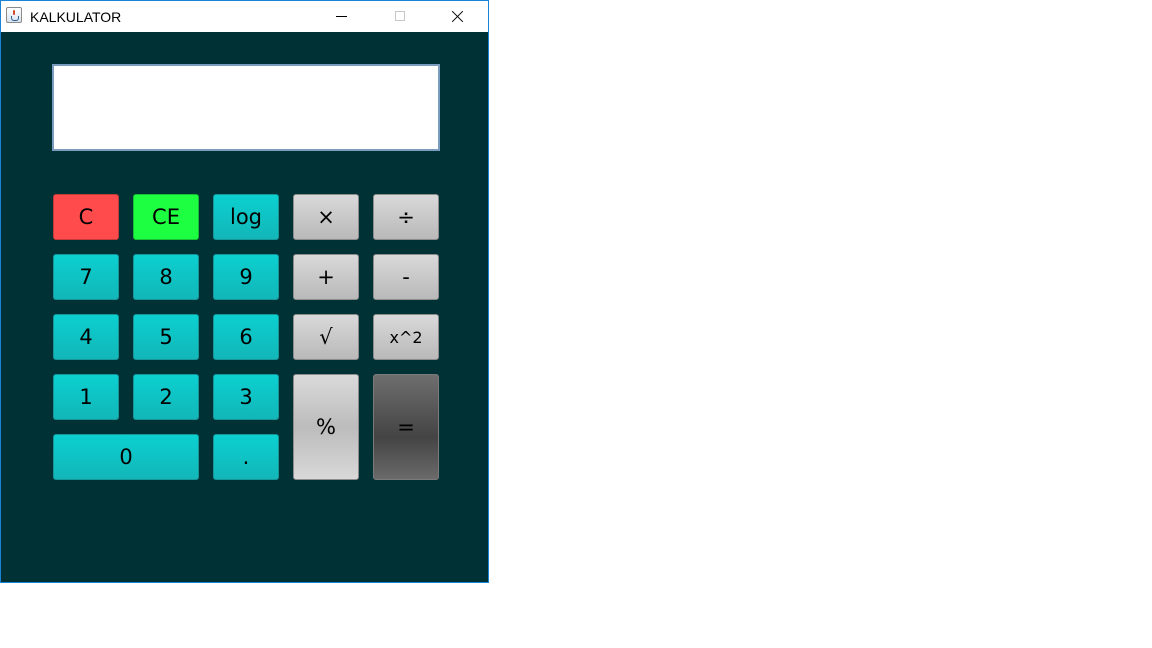 This screenshot has width=1152, height=648. Describe the element at coordinates (246, 107) in the screenshot. I see `display-field` at that location.